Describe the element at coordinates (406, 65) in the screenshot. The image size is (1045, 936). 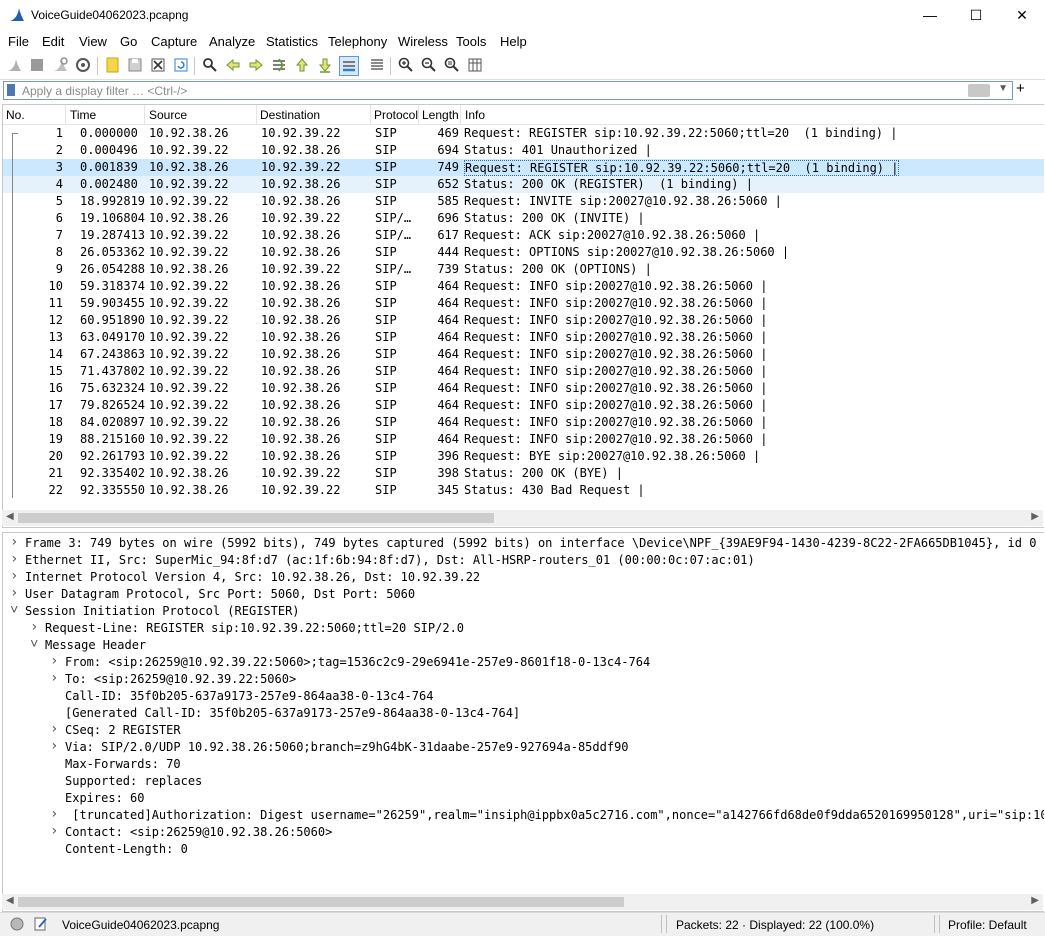
I see `zoom-in-icon` at that location.